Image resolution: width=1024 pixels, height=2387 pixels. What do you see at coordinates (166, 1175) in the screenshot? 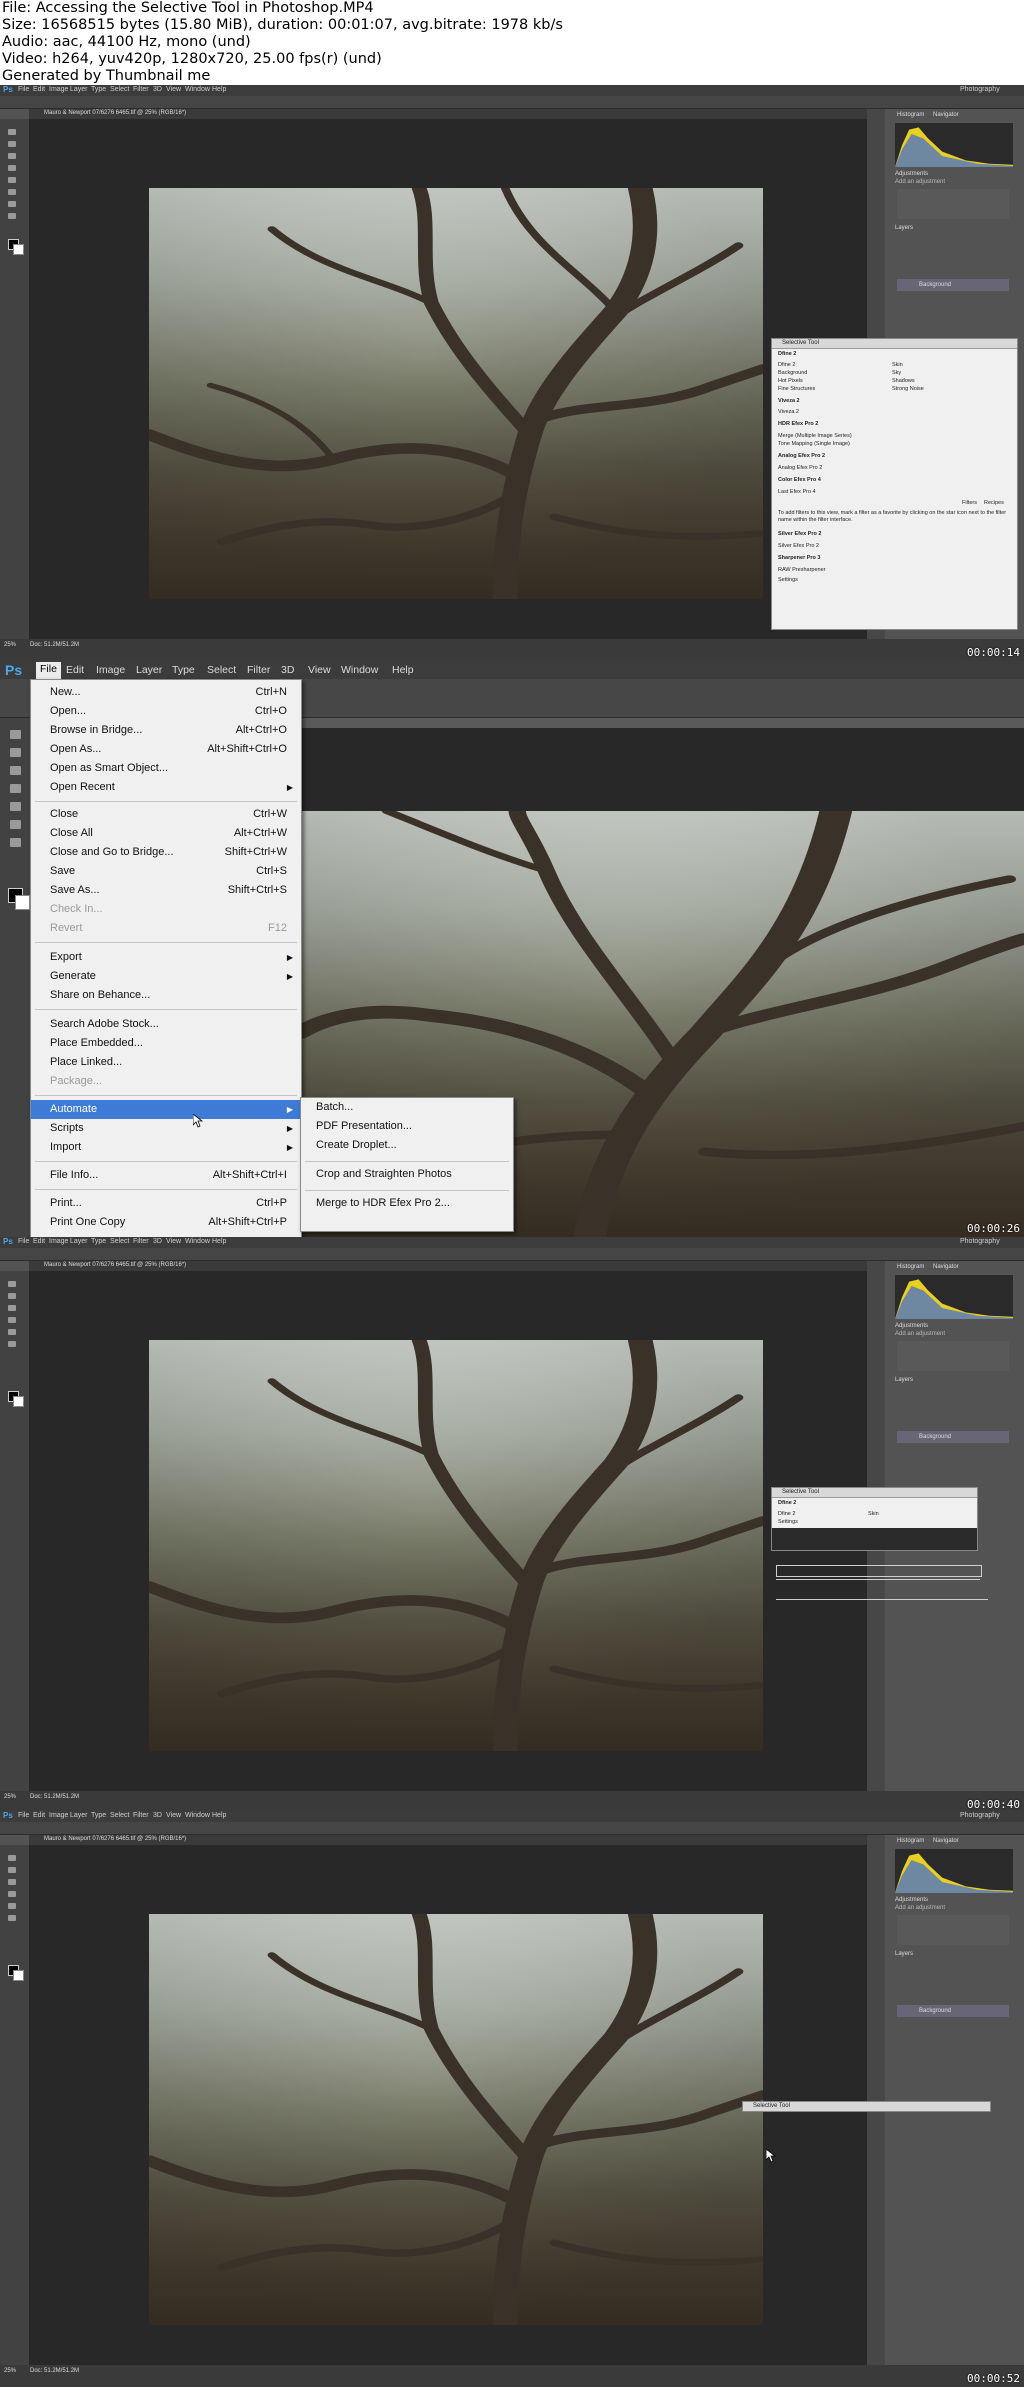
I see `menu-item-file-info: File Info... Alt+Shift+Ctrl+I` at bounding box center [166, 1175].